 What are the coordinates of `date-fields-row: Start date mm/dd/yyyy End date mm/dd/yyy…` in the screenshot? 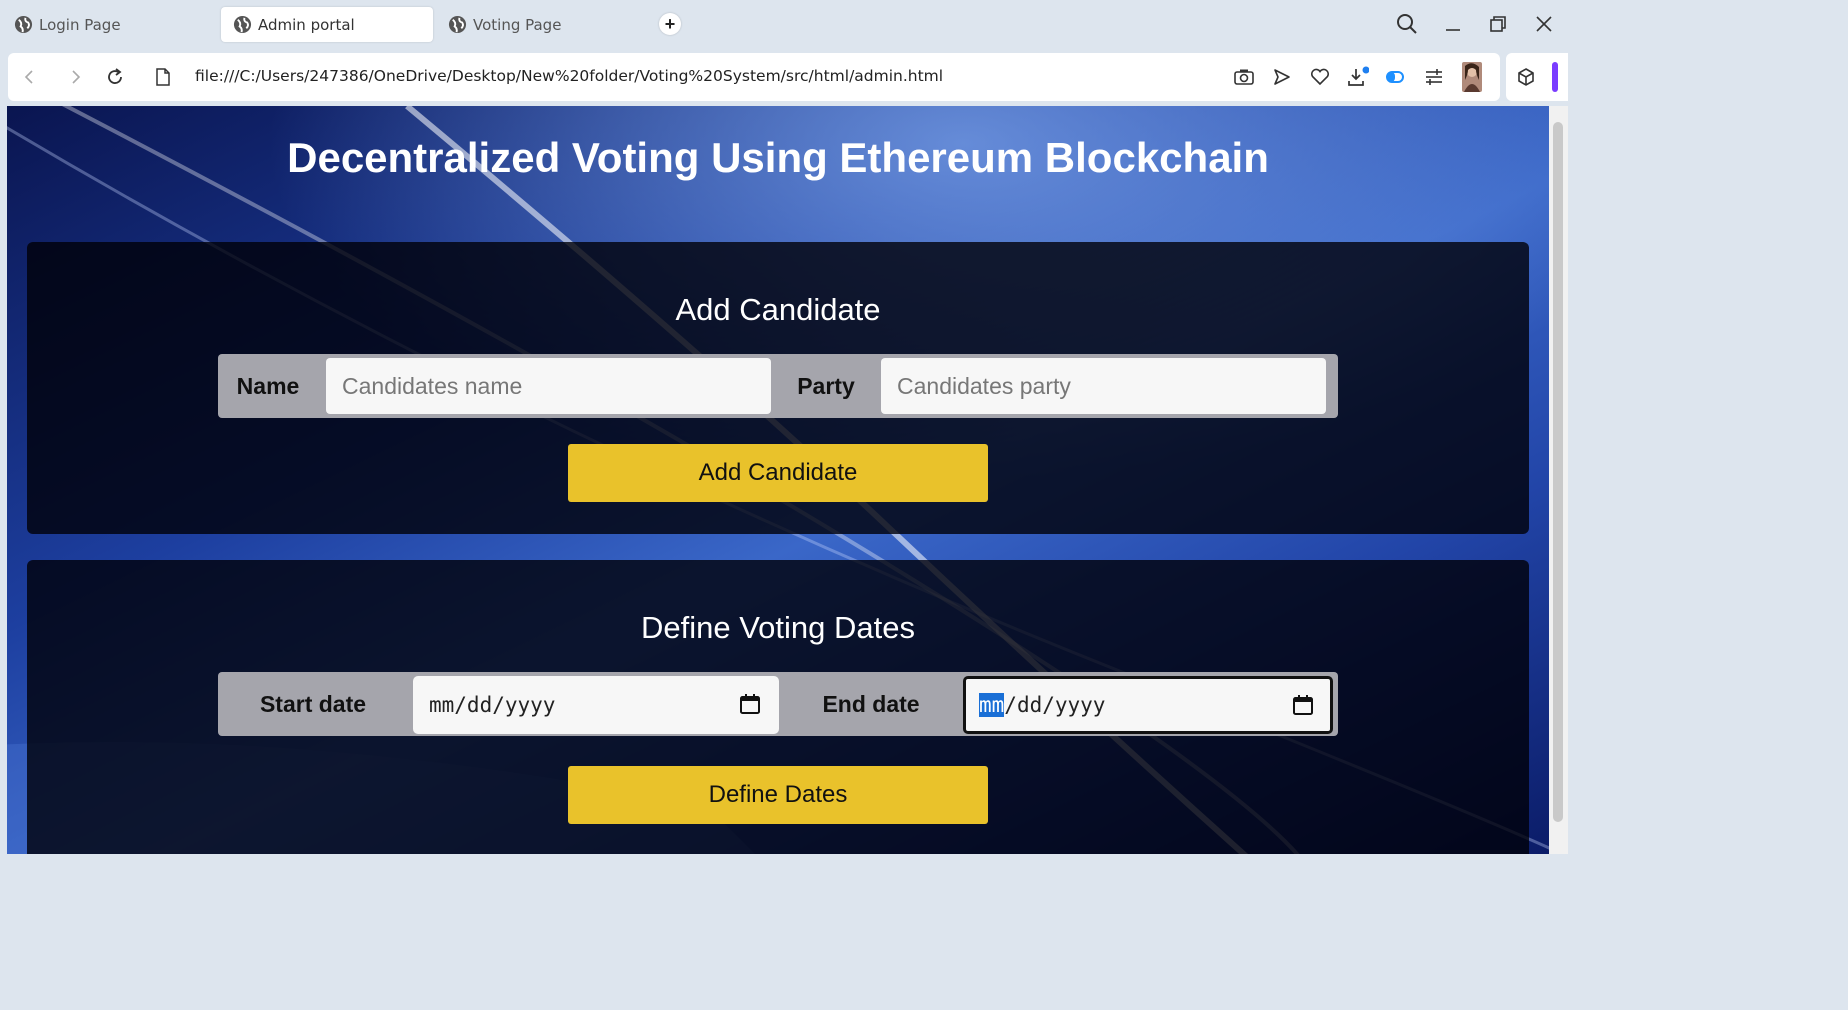 It's located at (778, 704).